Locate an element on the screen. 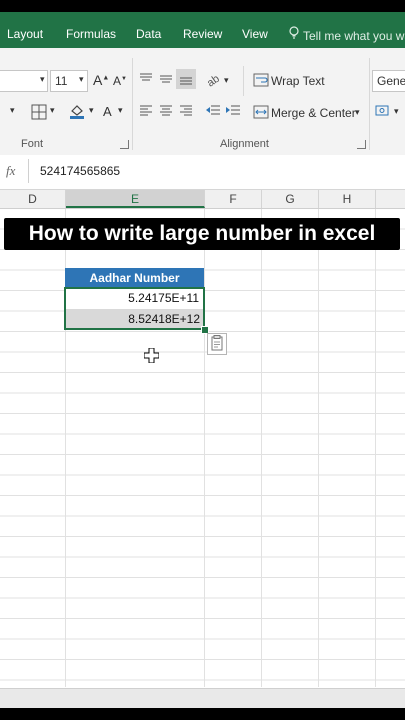  tab-review: Review is located at coordinates (202, 34).